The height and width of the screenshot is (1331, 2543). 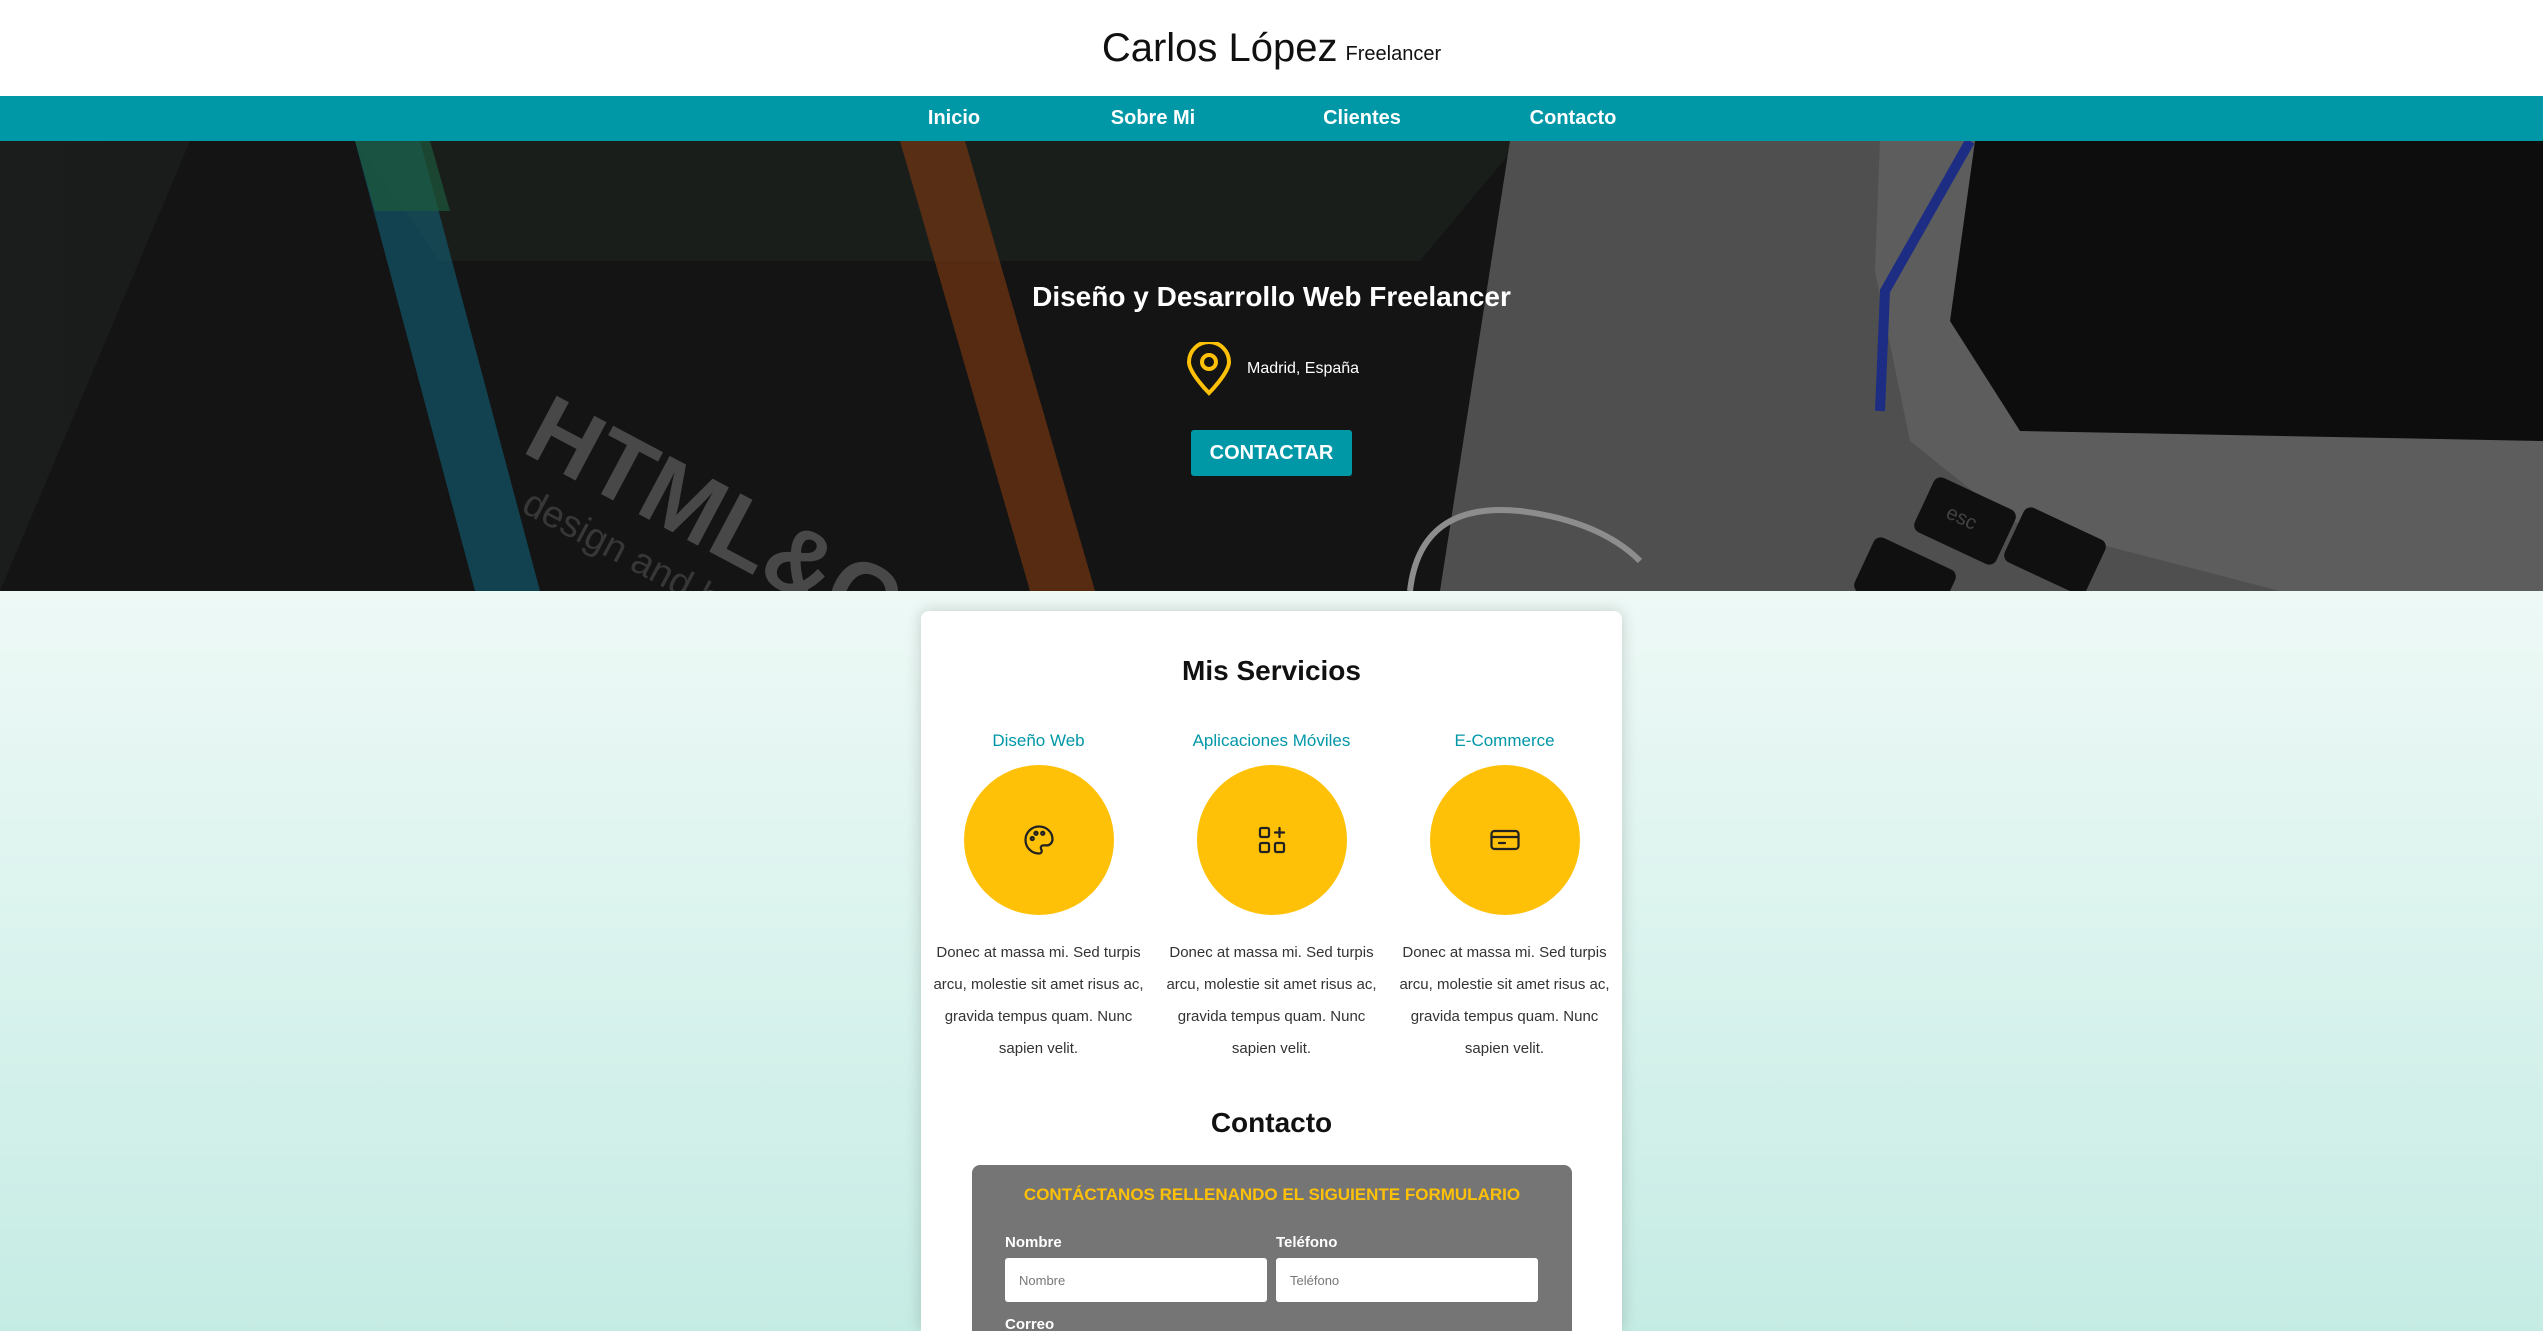 I want to click on location-text: Madrid, España, so click(x=1303, y=368).